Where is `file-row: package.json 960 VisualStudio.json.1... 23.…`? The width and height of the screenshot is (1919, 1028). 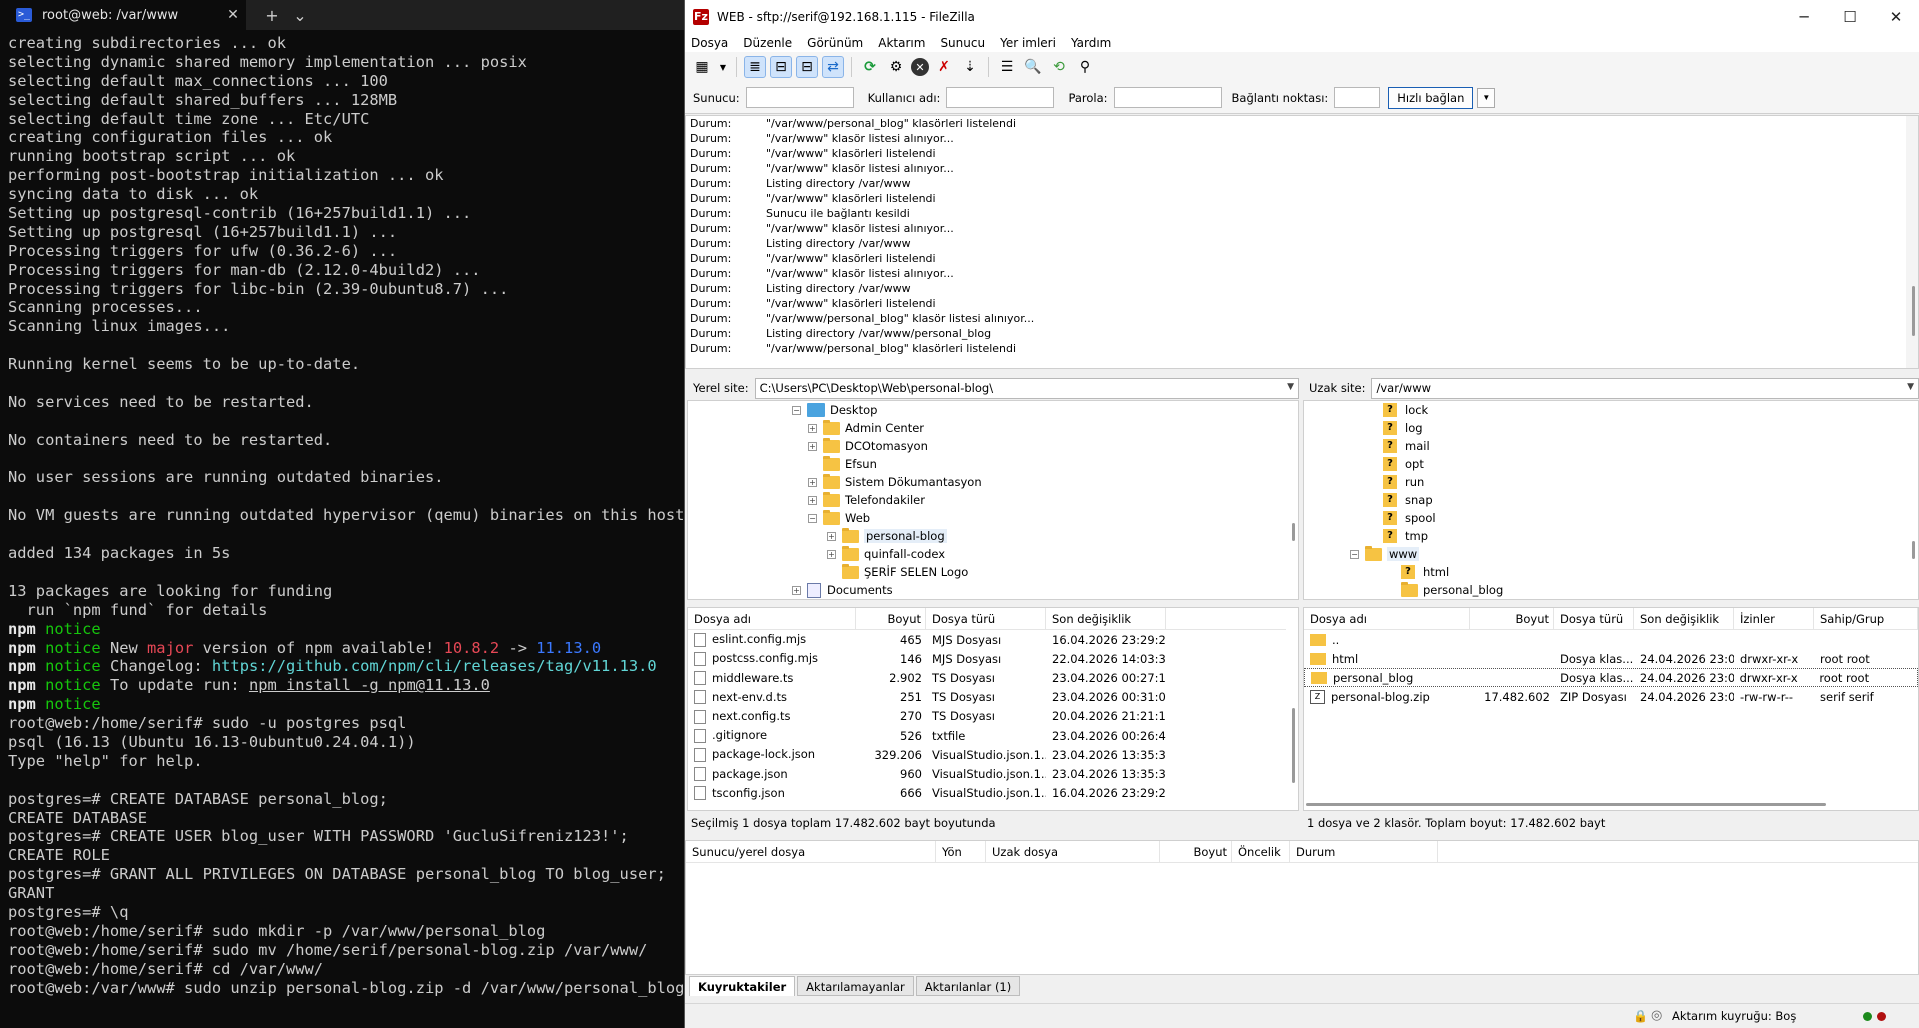
file-row: package.json 960 VisualStudio.json.1... 23.… is located at coordinates (993, 773).